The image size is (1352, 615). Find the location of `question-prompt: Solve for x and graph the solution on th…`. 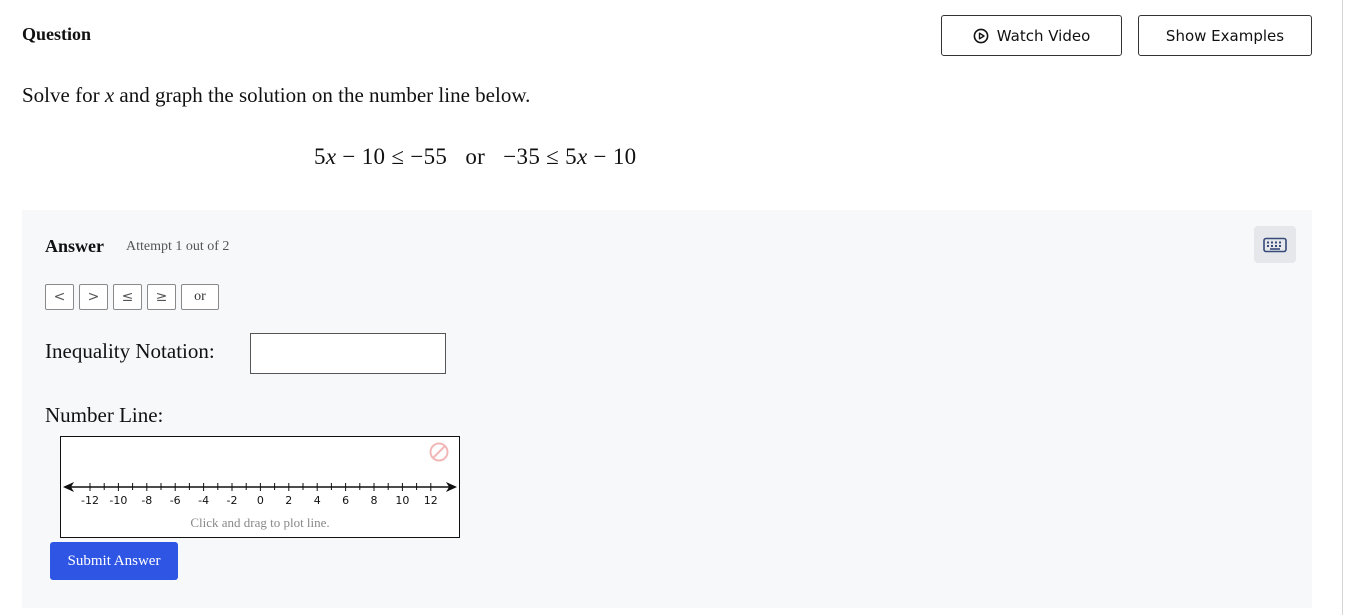

question-prompt: Solve for x and graph the solution on th… is located at coordinates (276, 95).